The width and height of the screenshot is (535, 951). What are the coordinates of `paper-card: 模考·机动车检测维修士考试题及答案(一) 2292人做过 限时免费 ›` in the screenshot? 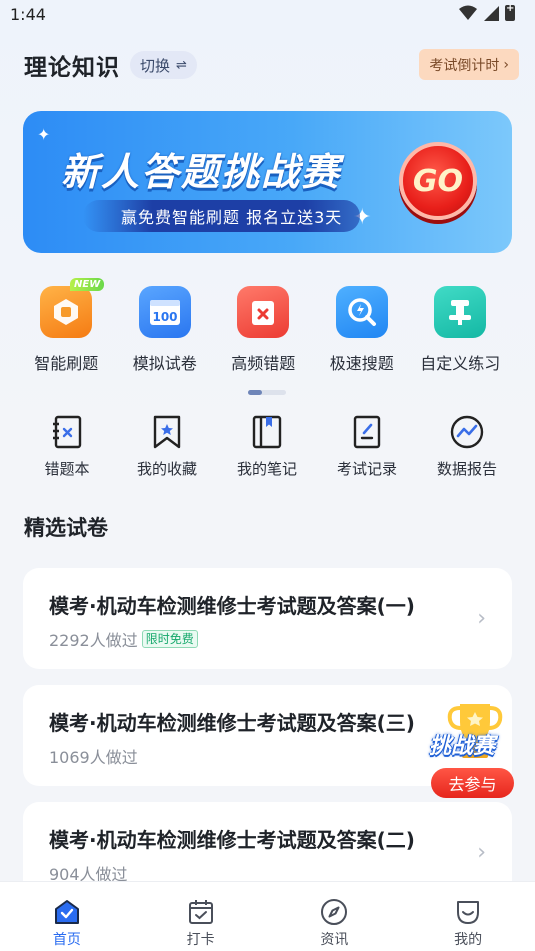 It's located at (267, 618).